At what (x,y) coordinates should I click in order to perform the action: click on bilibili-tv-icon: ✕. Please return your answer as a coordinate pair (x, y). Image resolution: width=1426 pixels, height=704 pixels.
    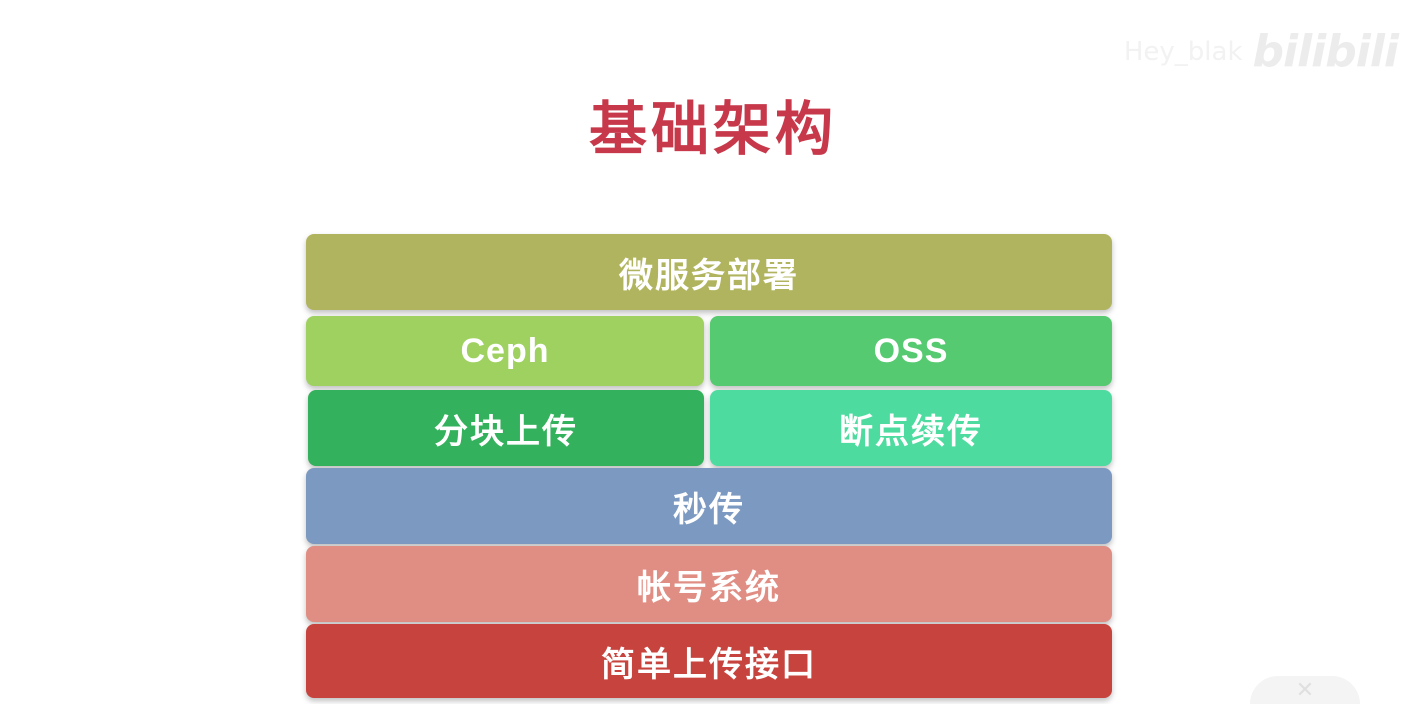
    Looking at the image, I should click on (1305, 690).